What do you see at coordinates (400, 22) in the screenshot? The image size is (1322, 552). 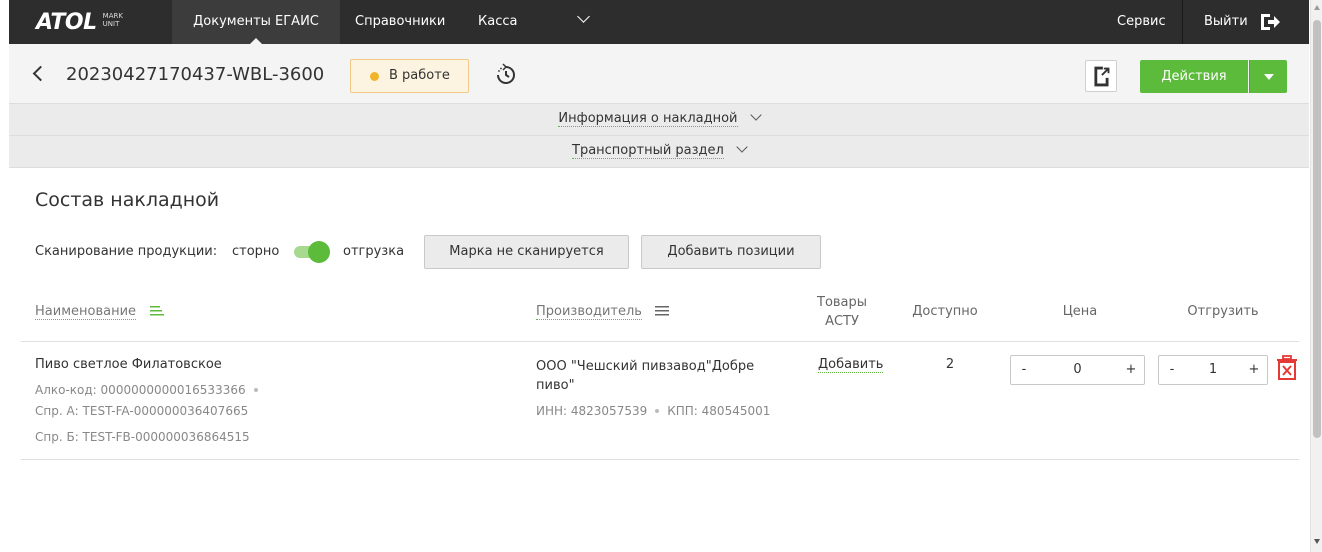 I see `nav-item-directories: Справочники` at bounding box center [400, 22].